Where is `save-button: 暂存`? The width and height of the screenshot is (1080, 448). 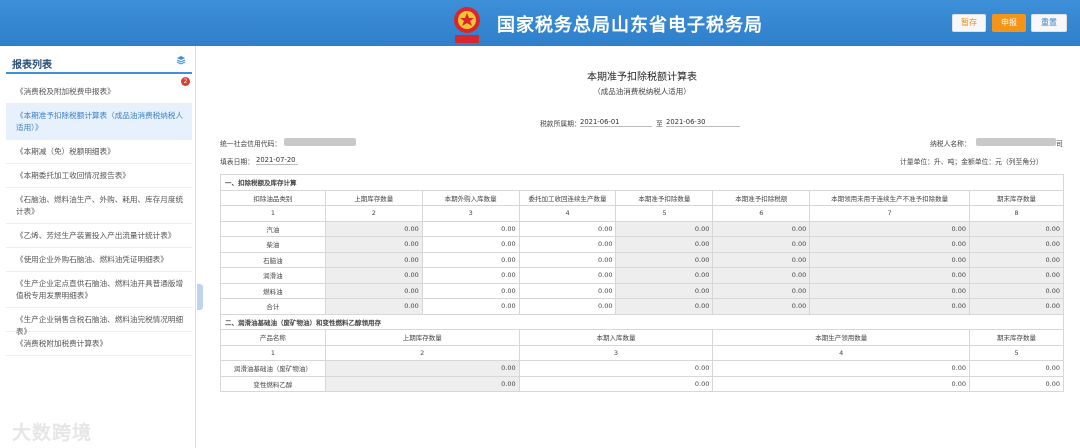
save-button: 暂存 is located at coordinates (969, 23).